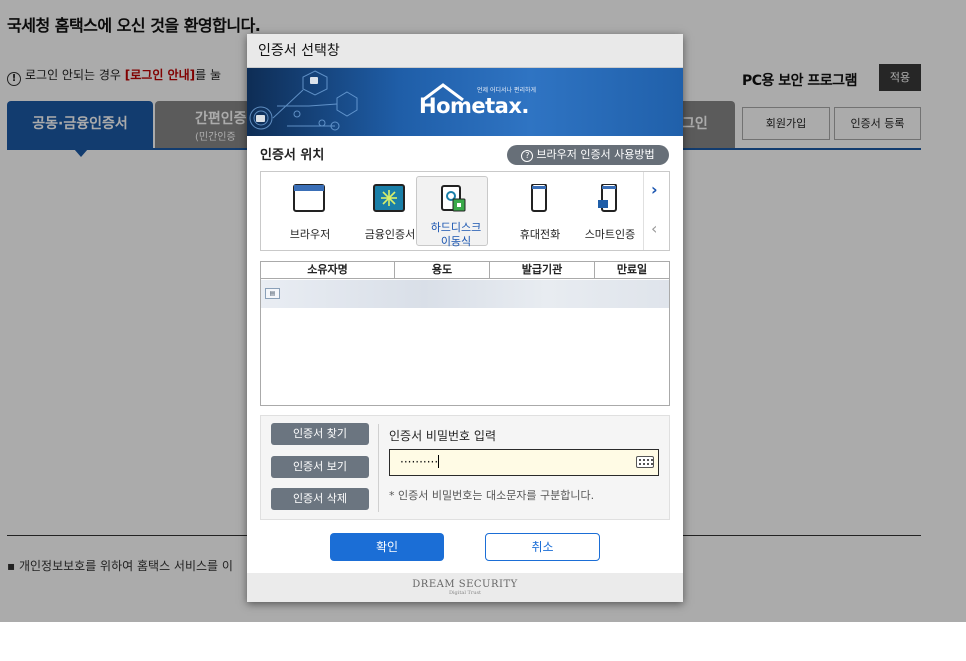 The height and width of the screenshot is (661, 966). Describe the element at coordinates (328, 270) in the screenshot. I see `col-owner: 소유자명` at that location.